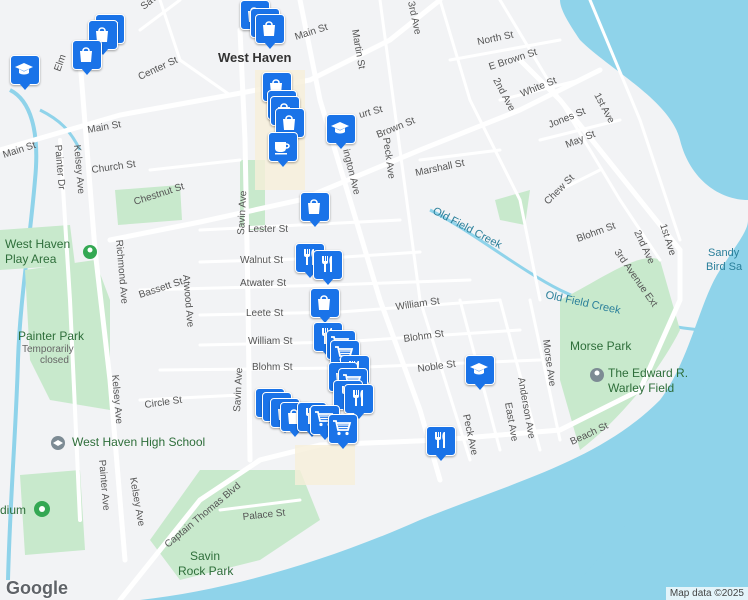 Image resolution: width=748 pixels, height=600 pixels. Describe the element at coordinates (206, 571) in the screenshot. I see `label-savin-rock-2: Rock Park` at that location.